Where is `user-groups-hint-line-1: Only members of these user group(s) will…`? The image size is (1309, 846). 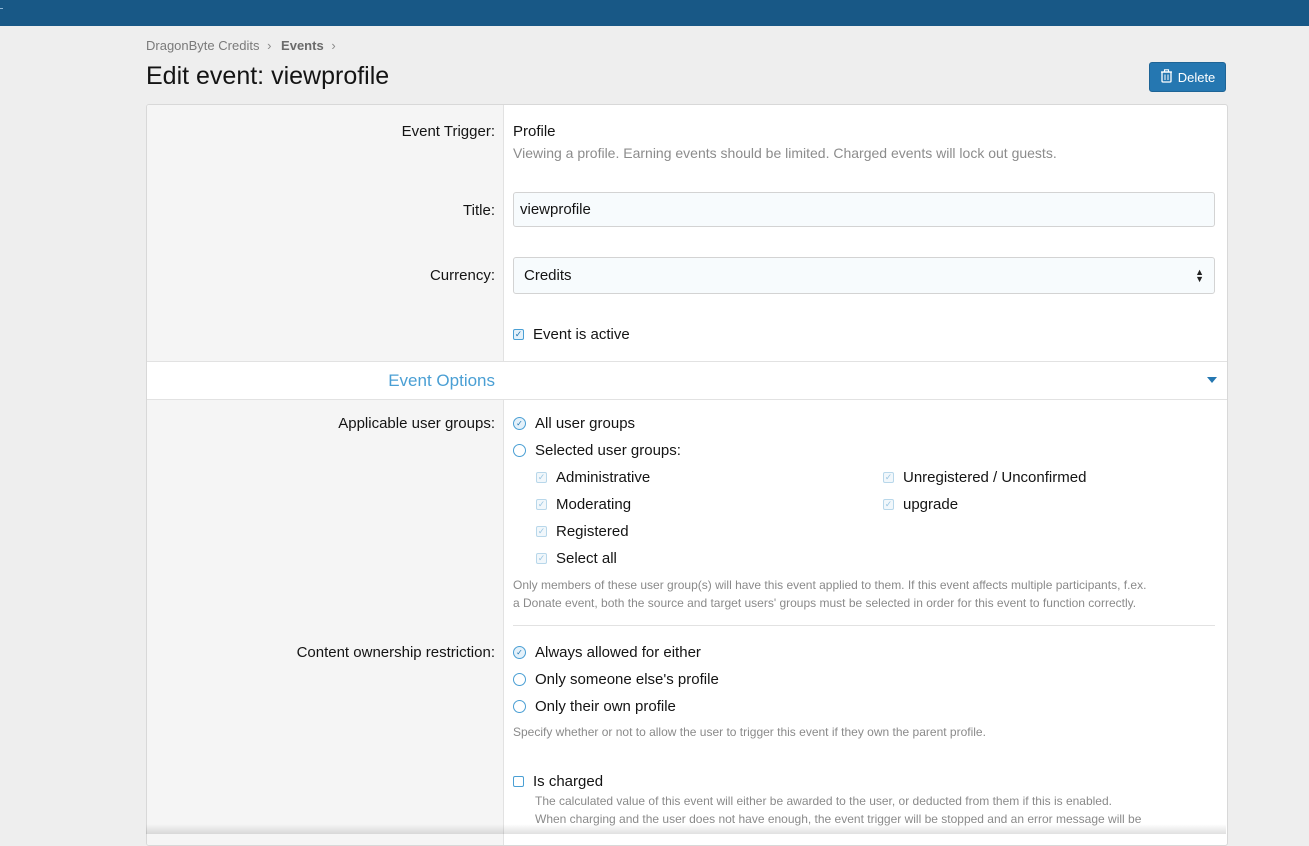
user-groups-hint-line-1: Only members of these user group(s) will… is located at coordinates (830, 585).